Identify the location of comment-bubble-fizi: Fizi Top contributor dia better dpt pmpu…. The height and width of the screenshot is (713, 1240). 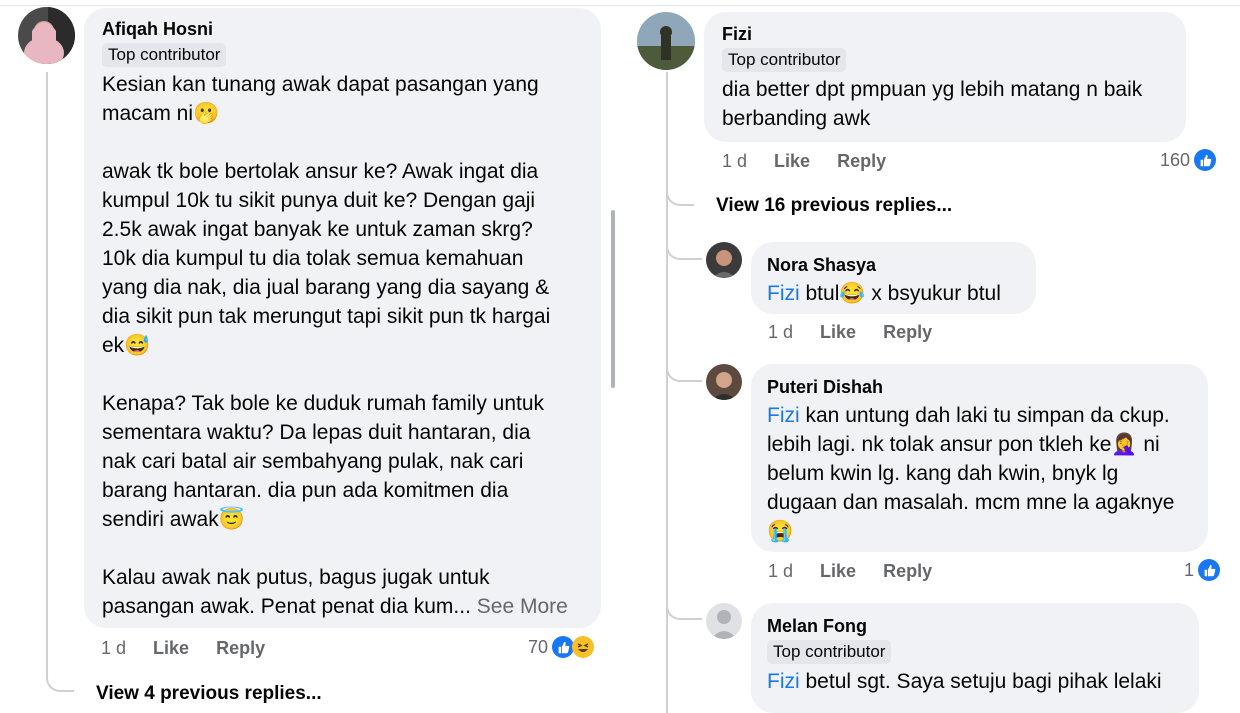
(945, 77).